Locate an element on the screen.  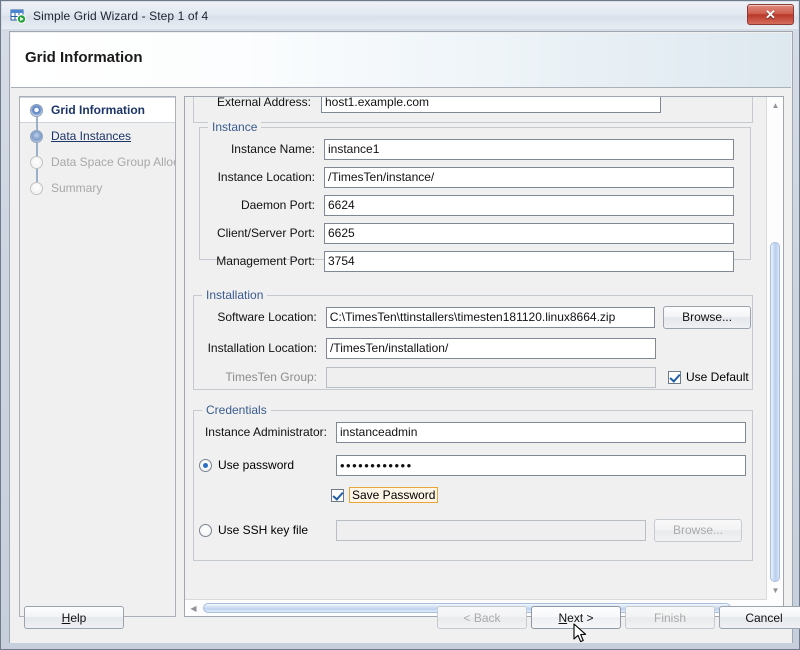
client-server-port-input is located at coordinates (529, 233).